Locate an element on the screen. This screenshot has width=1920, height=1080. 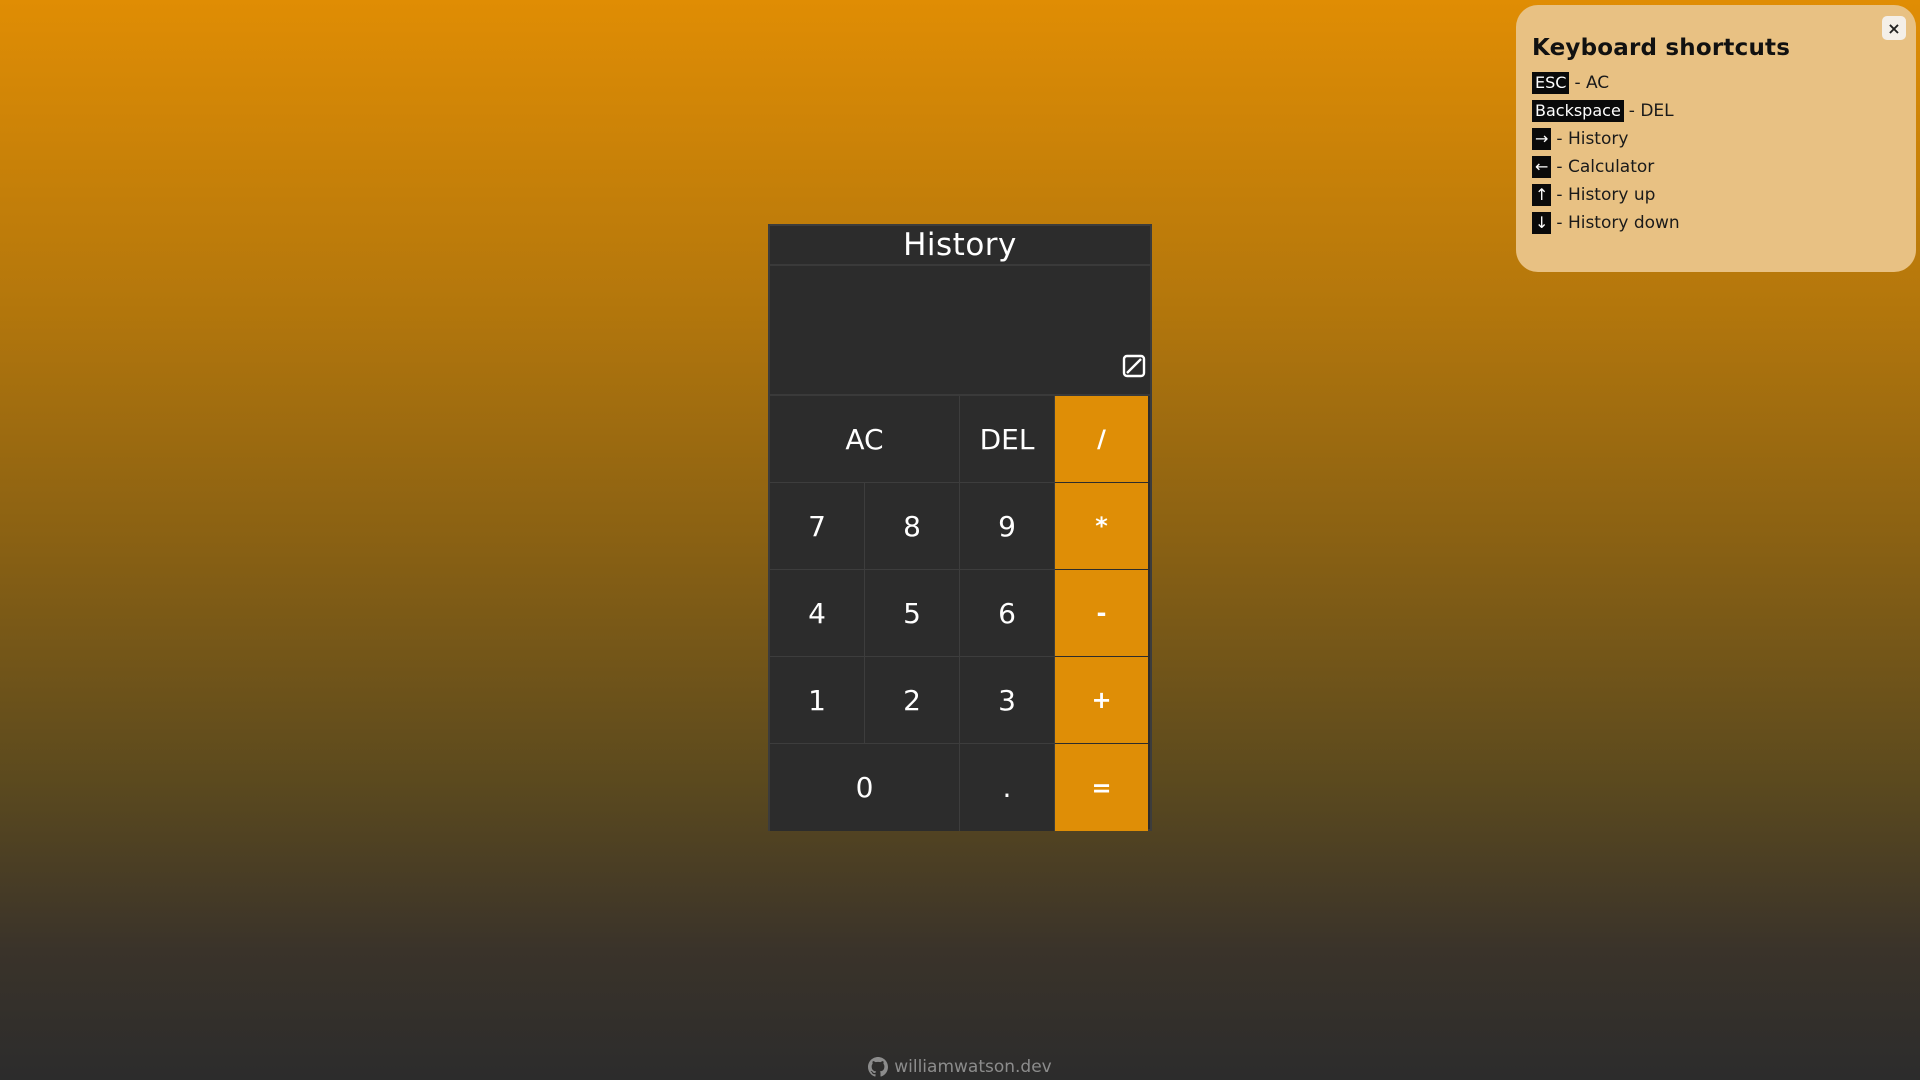
four-button: 4 is located at coordinates (817, 613).